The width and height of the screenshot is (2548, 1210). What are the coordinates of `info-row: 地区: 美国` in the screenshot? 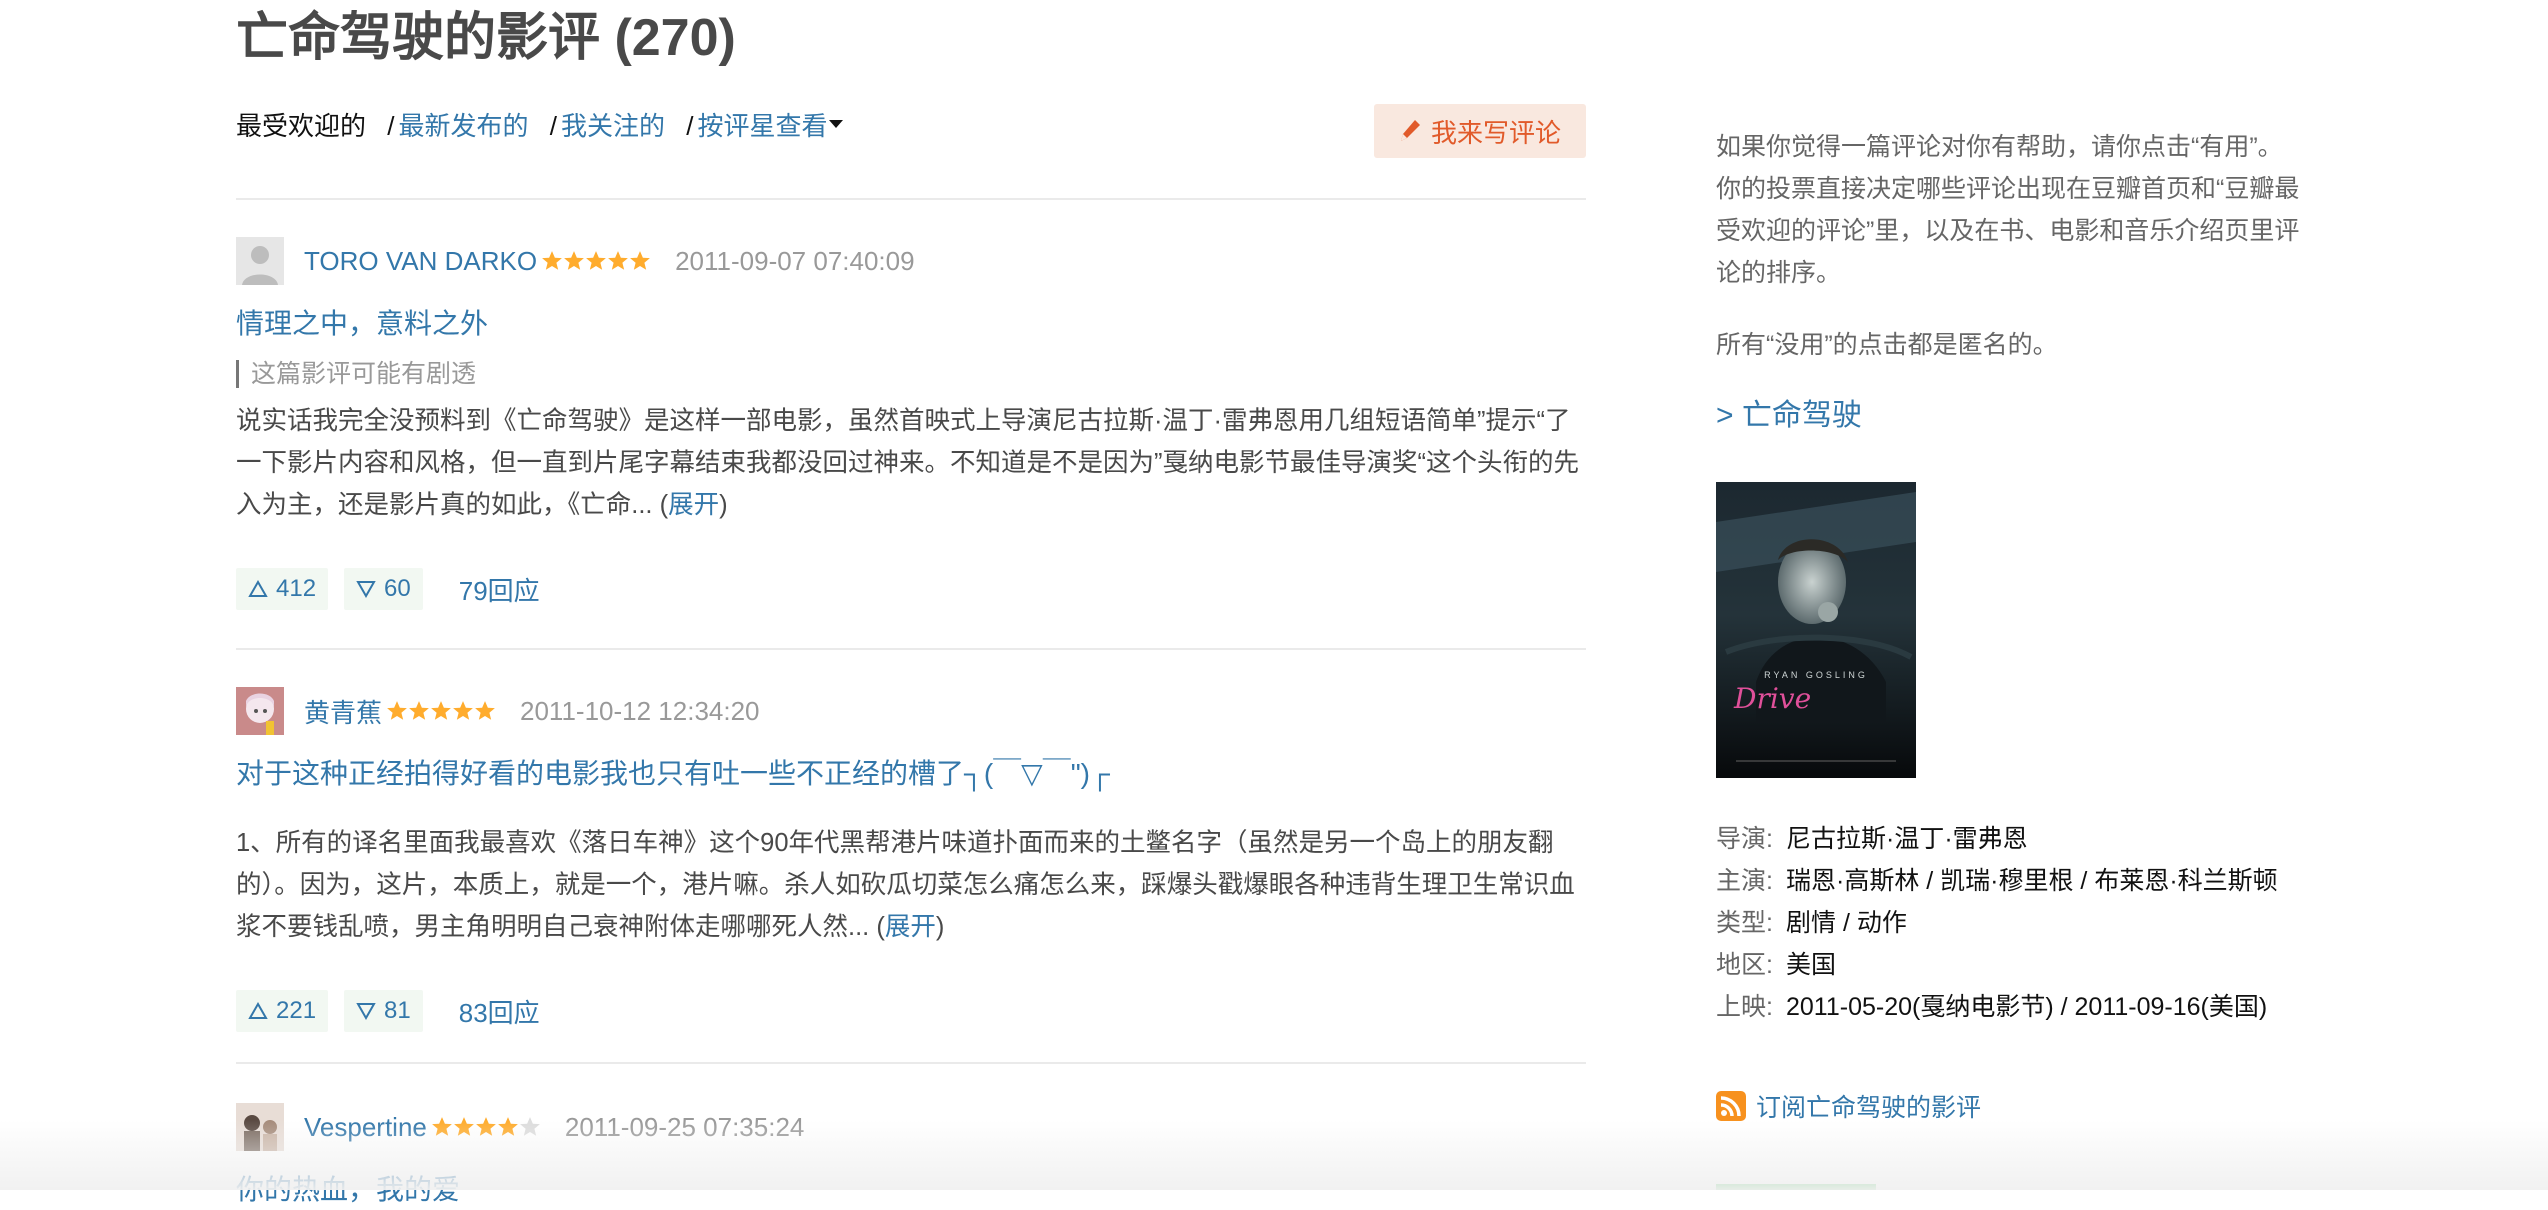 It's located at (1997, 965).